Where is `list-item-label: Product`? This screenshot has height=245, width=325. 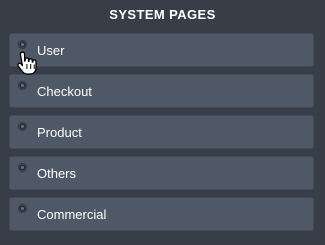
list-item-label: Product is located at coordinates (59, 132).